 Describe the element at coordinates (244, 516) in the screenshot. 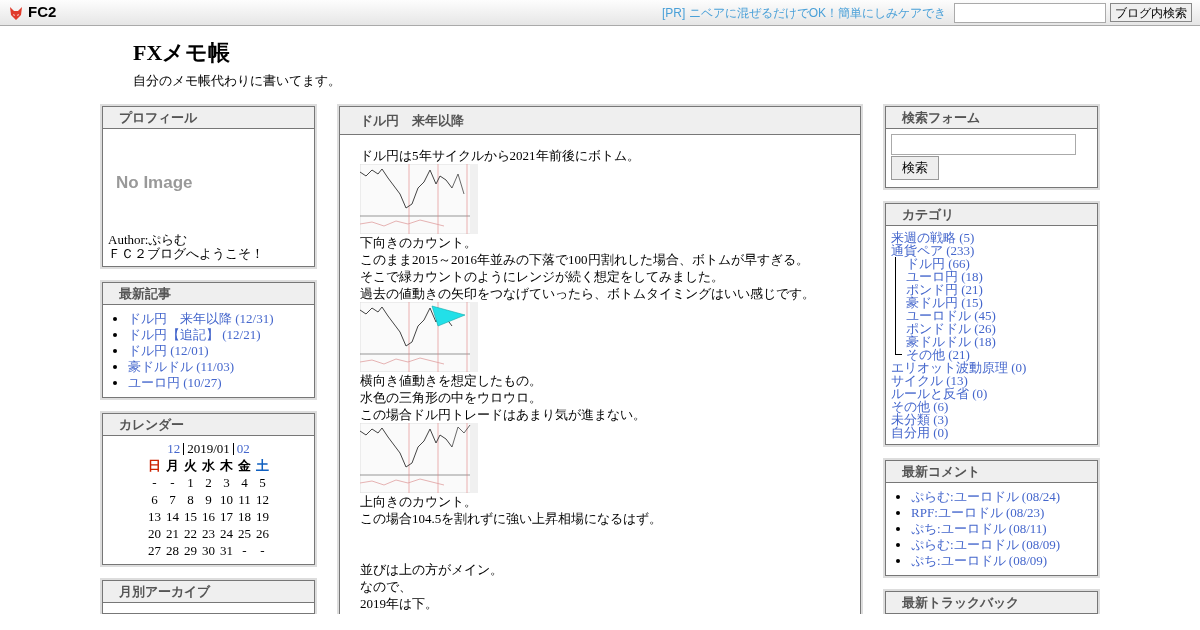

I see `calendar-day: 18` at that location.